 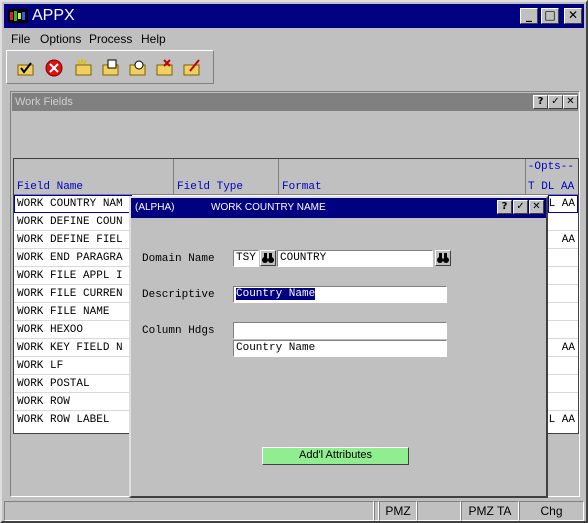 I want to click on status-cell: PMZ TA, so click(x=490, y=511).